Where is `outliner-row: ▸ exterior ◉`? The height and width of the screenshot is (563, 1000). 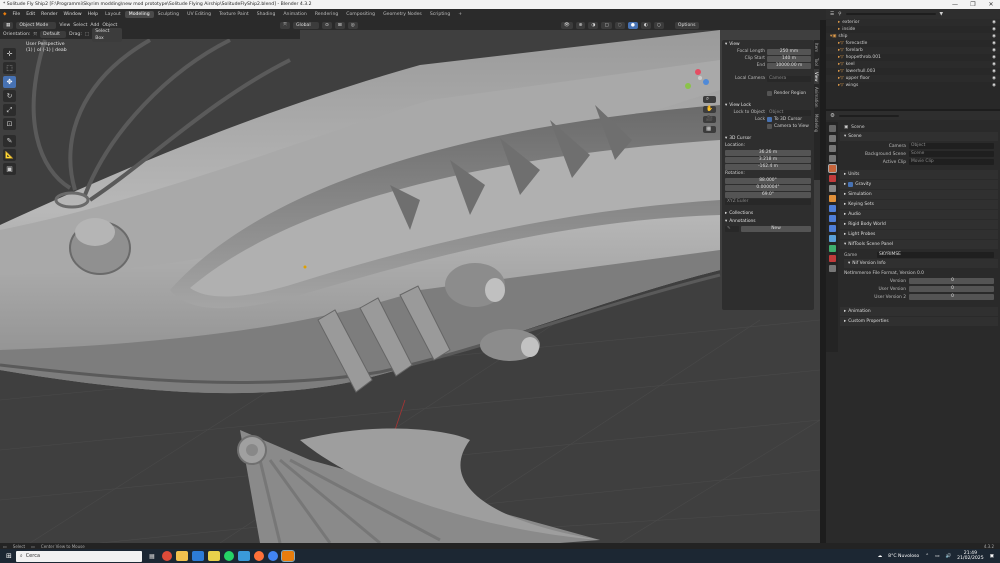 outliner-row: ▸ exterior ◉ is located at coordinates (913, 22).